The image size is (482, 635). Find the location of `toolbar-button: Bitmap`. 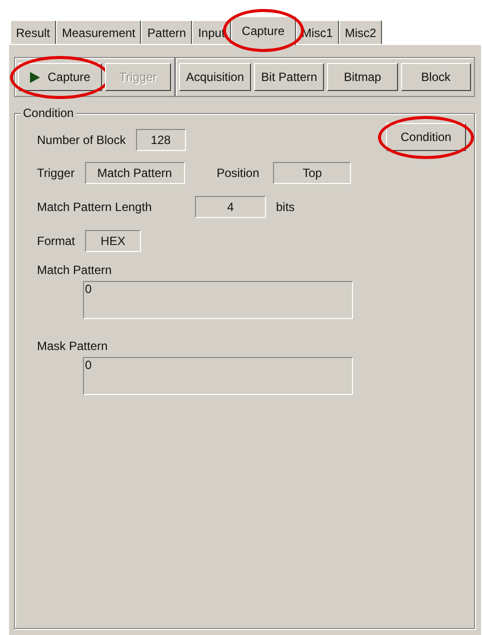

toolbar-button: Bitmap is located at coordinates (362, 77).